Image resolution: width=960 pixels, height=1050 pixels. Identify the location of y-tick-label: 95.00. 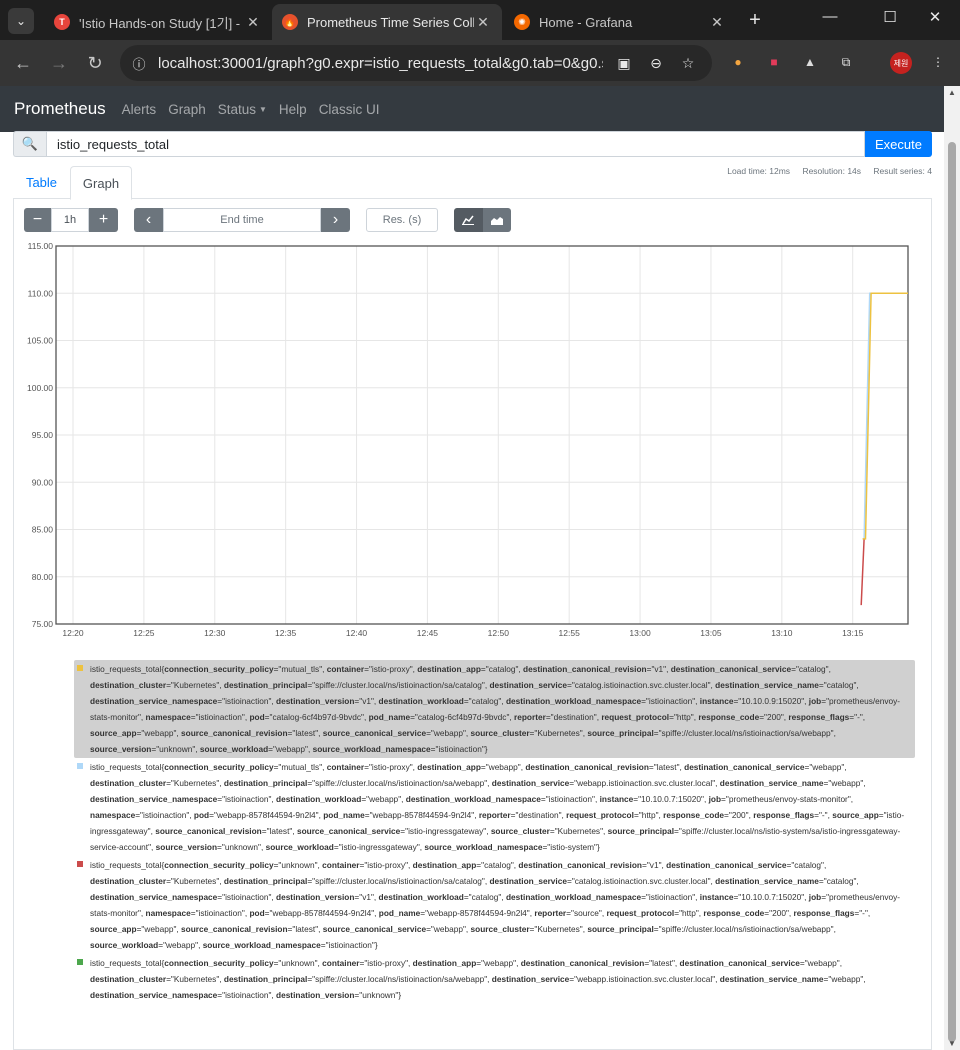
(43, 435).